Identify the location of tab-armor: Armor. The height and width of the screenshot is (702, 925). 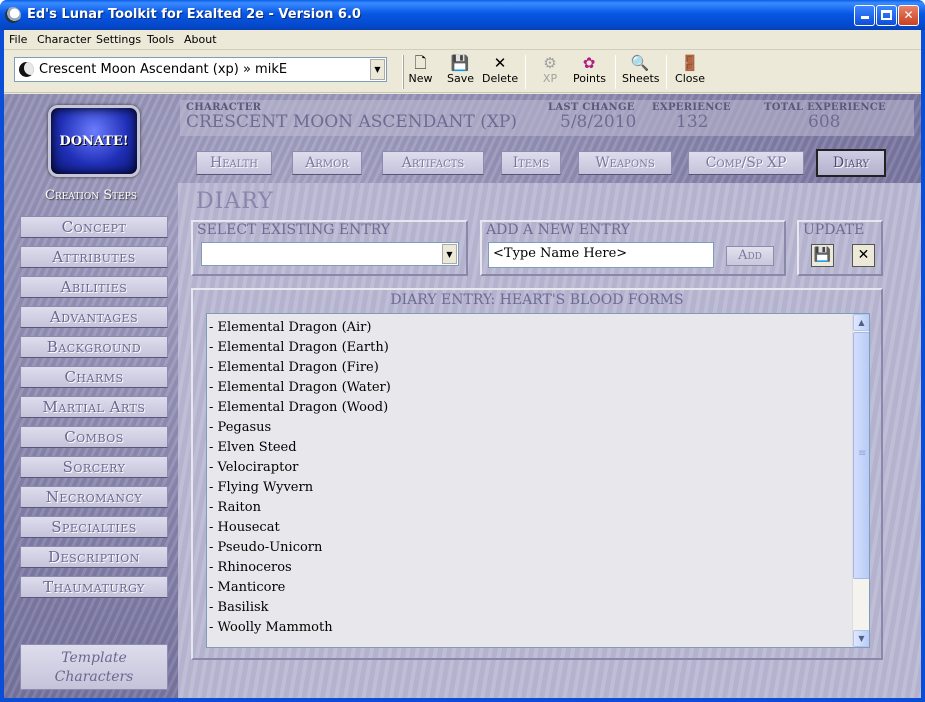
(327, 163).